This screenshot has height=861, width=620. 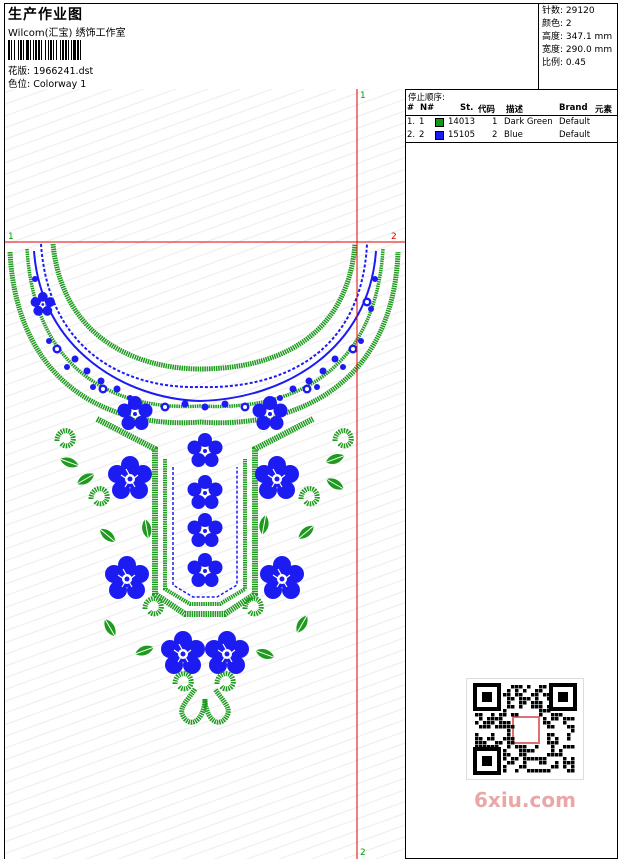 I want to click on table-divider, so click(x=511, y=142).